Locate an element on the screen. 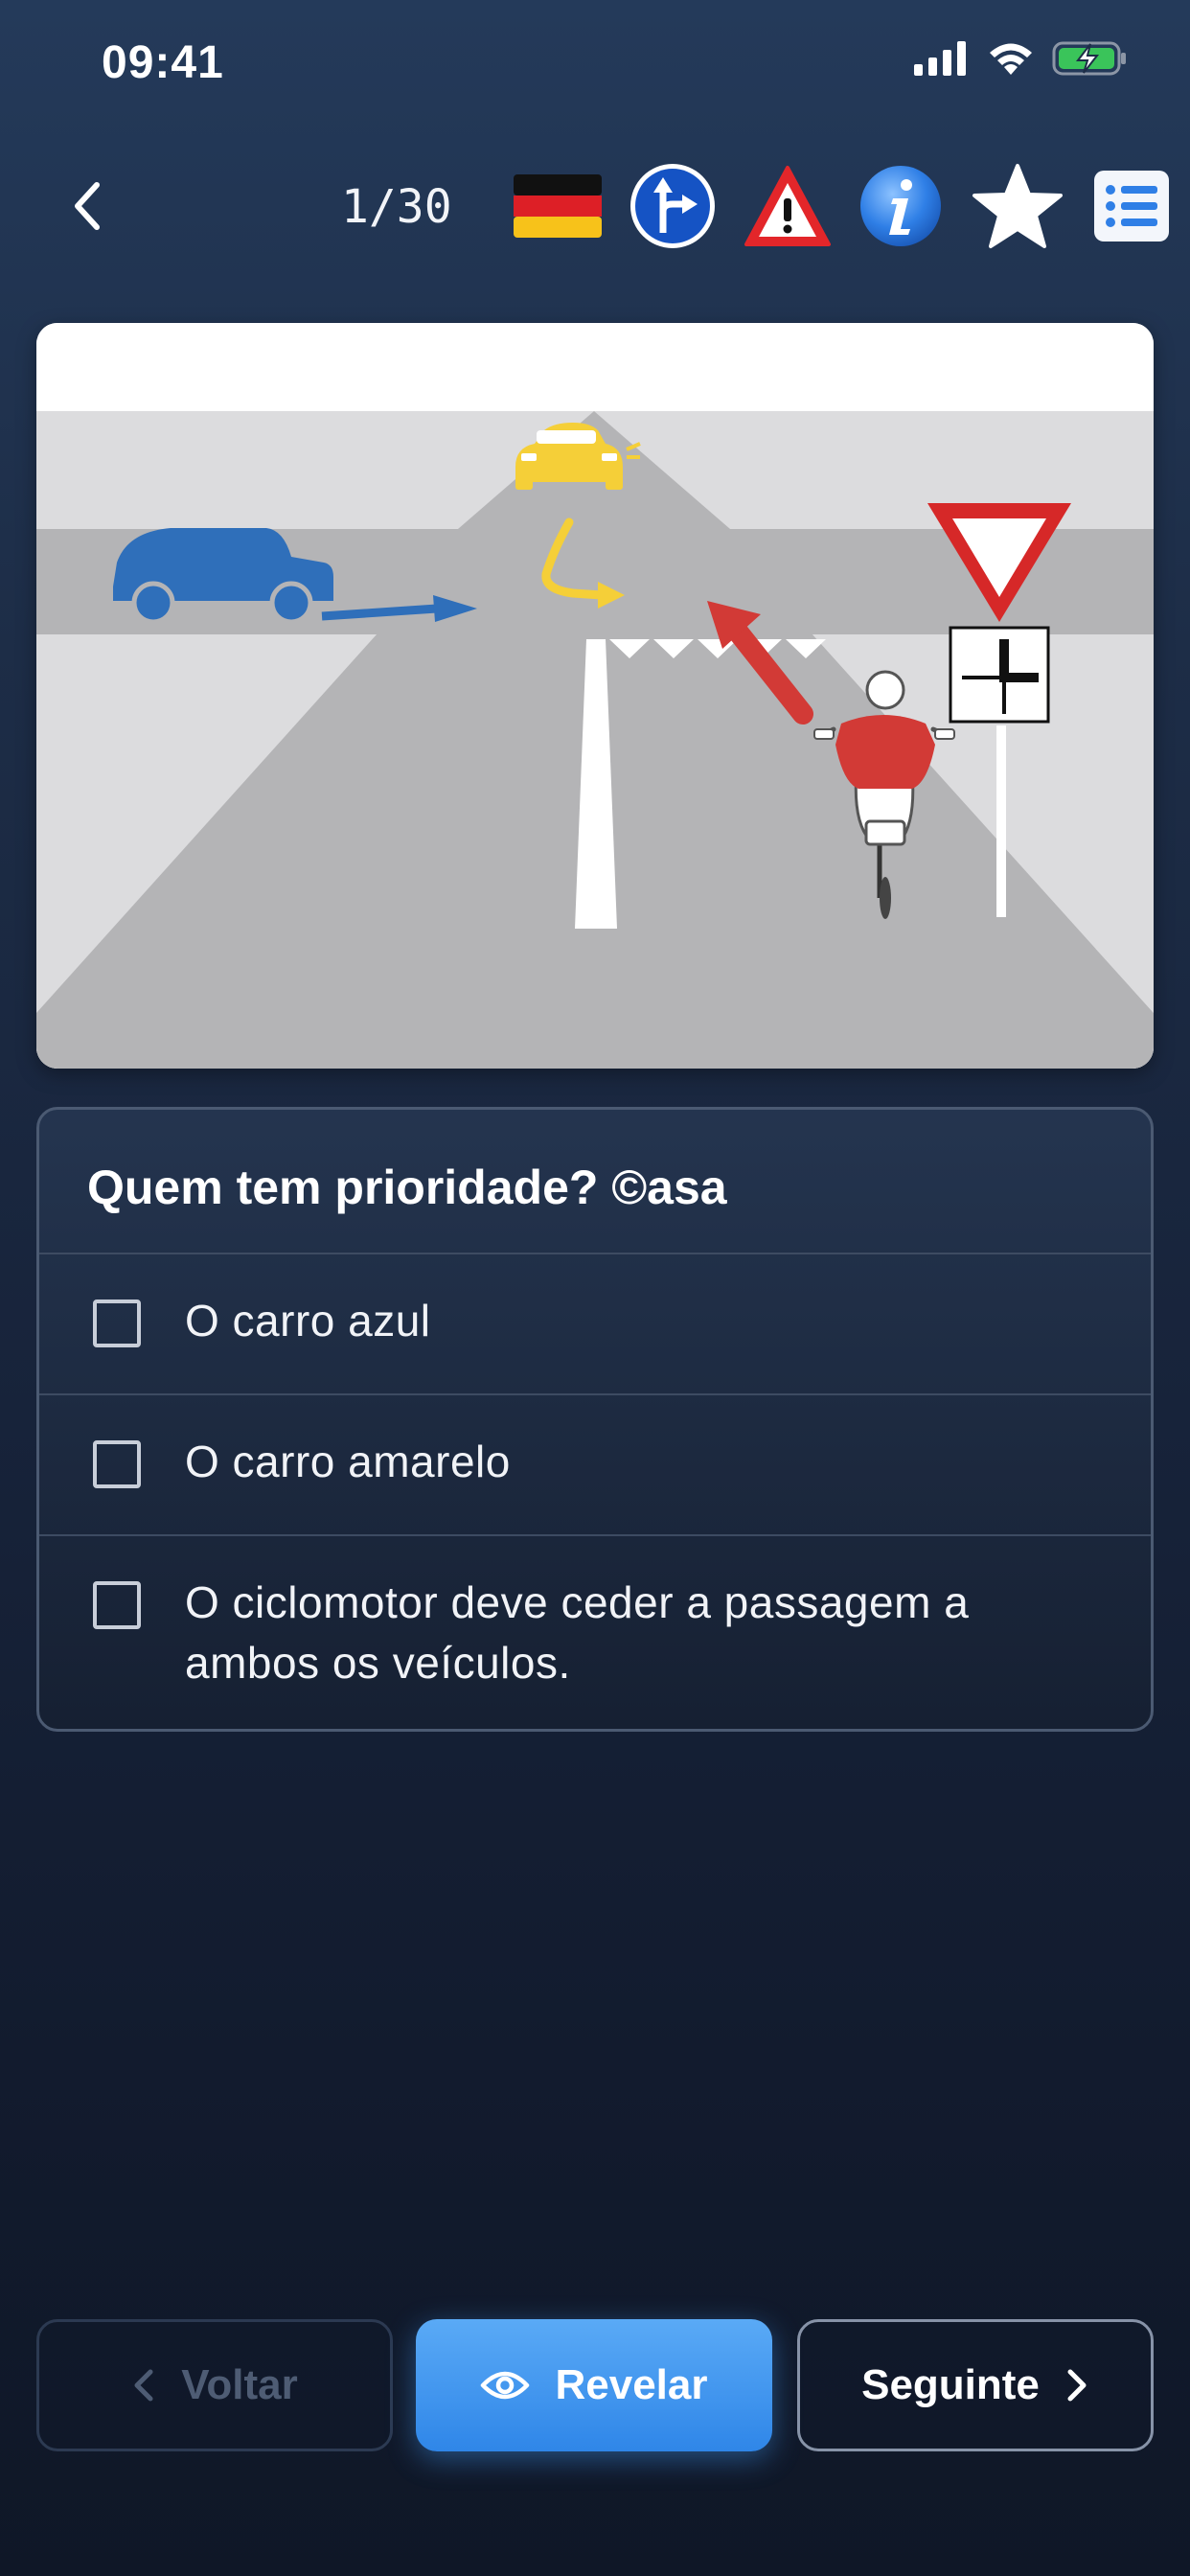 The image size is (1190, 2576). previous-button: Voltar is located at coordinates (214, 2385).